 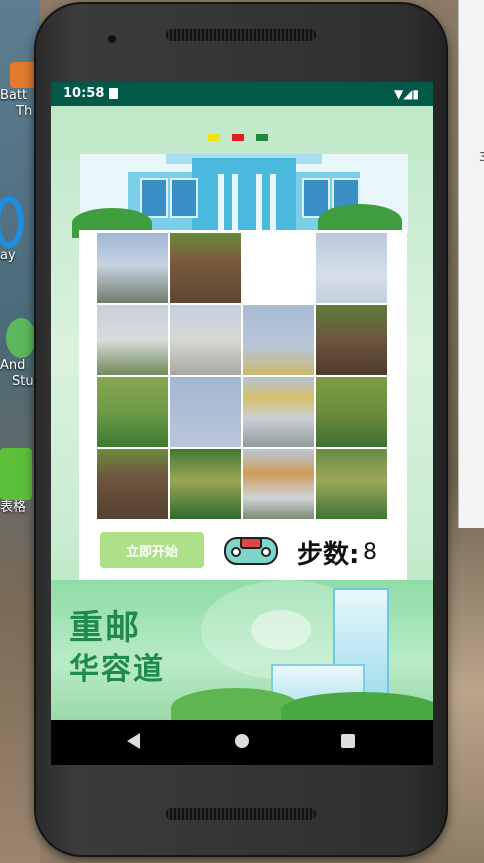 What do you see at coordinates (16, 474) in the screenshot?
I see `spreadsheet-icon` at bounding box center [16, 474].